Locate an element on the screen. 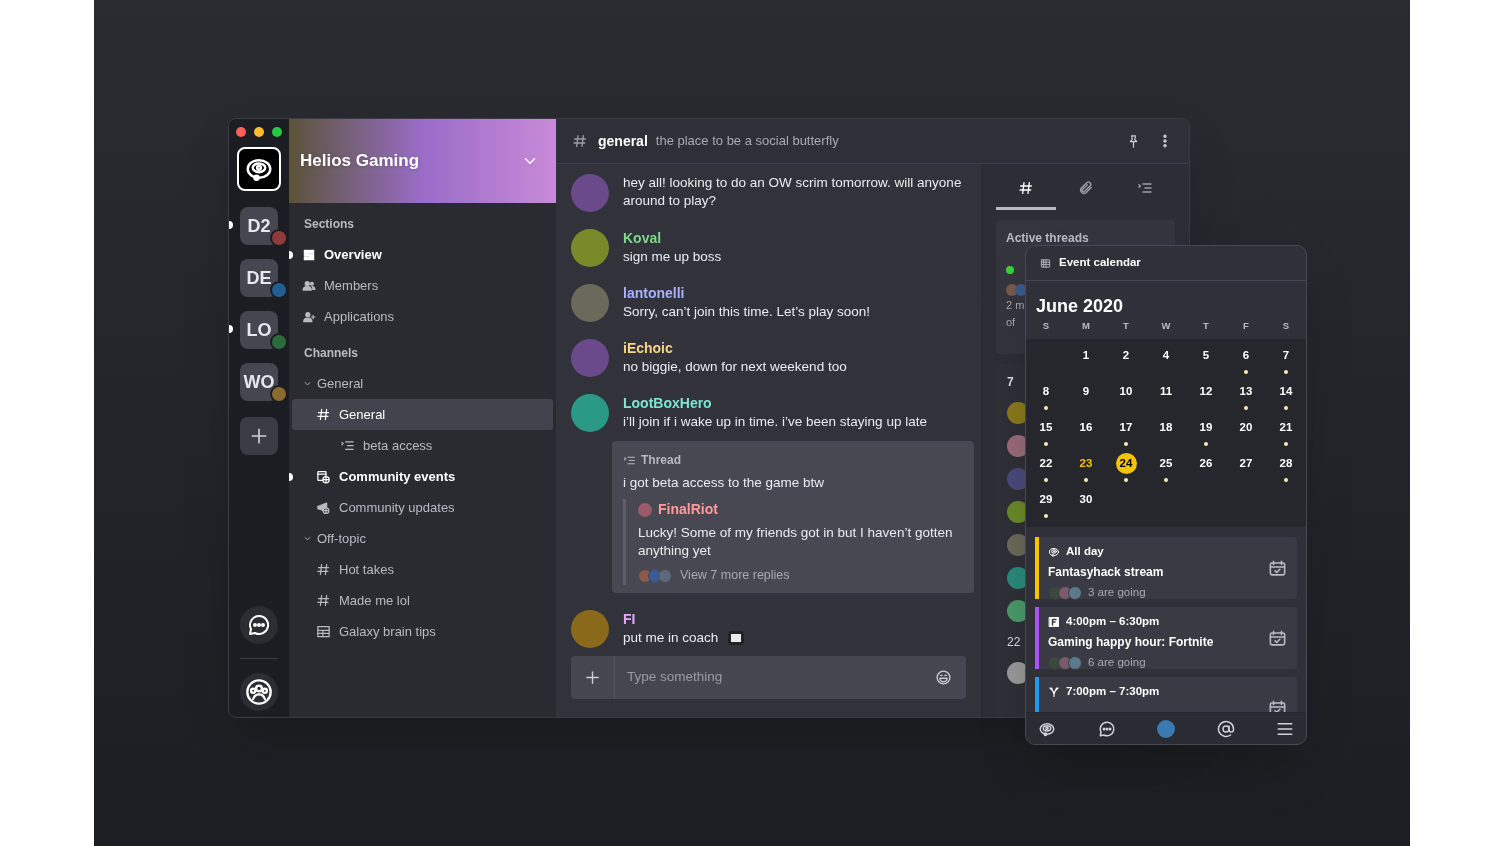 The image size is (1504, 846). message-text: Lucky! Some of my friends got in but I haven’t gotten anything yet is located at coordinates (796, 542).